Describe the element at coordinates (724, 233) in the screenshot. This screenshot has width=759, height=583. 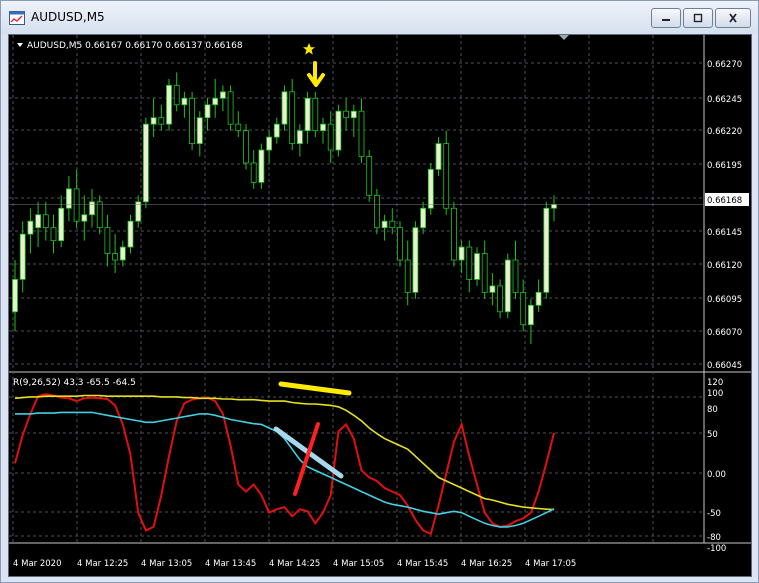
I see `price-tick: 0.66145` at that location.